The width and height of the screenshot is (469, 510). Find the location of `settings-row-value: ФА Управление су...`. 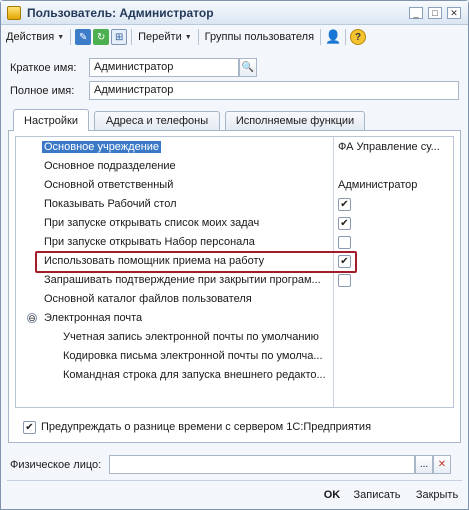

settings-row-value: ФА Управление су... is located at coordinates (394, 147).